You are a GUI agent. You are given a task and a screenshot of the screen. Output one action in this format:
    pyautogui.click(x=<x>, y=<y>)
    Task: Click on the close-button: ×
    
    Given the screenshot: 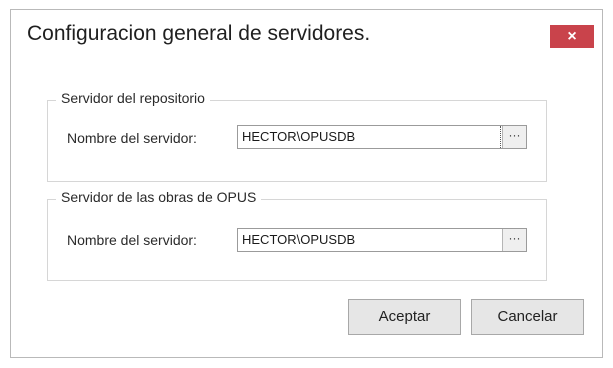 What is the action you would take?
    pyautogui.click(x=572, y=36)
    